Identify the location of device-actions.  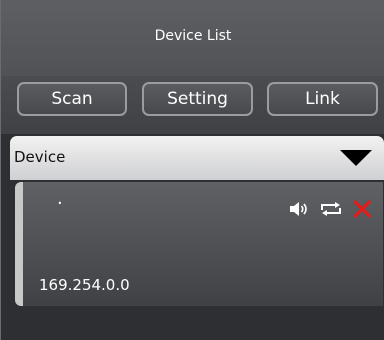
(330, 209).